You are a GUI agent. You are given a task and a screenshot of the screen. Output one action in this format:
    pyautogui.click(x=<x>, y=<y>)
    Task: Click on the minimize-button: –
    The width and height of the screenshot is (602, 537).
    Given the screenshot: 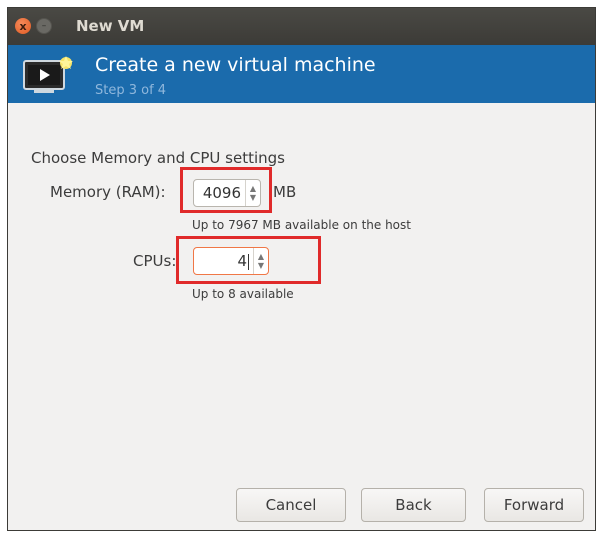 What is the action you would take?
    pyautogui.click(x=44, y=26)
    